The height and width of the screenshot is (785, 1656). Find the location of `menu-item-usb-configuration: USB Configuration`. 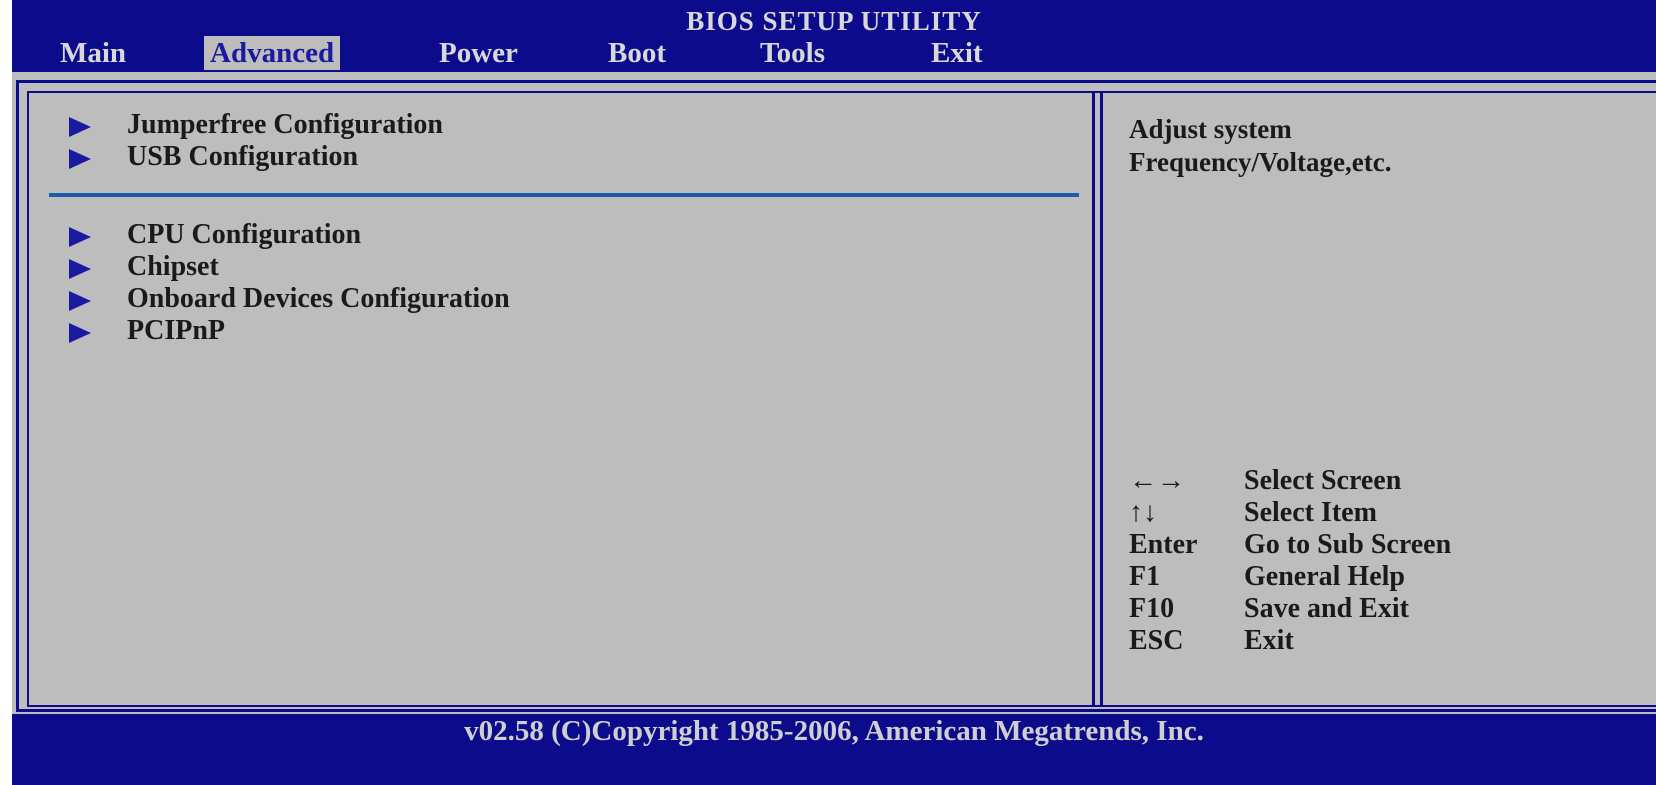

menu-item-usb-configuration: USB Configuration is located at coordinates (213, 157).